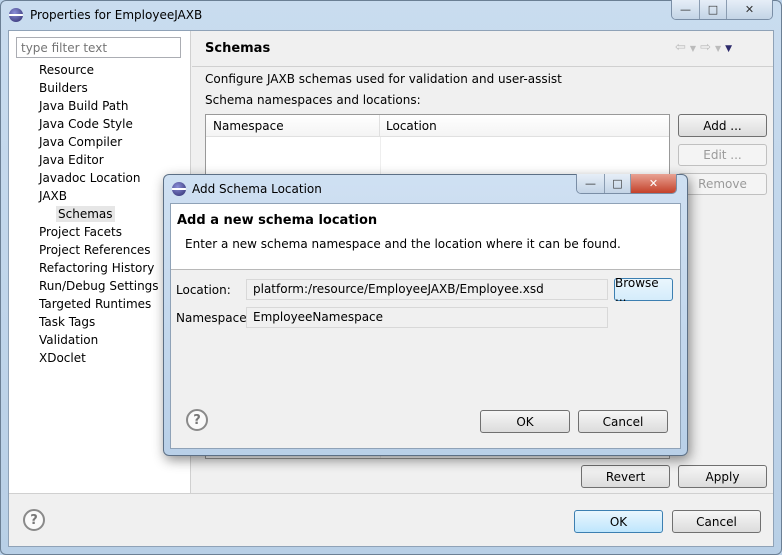 This screenshot has height=555, width=782. What do you see at coordinates (722, 476) in the screenshot?
I see `apply-button: Apply` at bounding box center [722, 476].